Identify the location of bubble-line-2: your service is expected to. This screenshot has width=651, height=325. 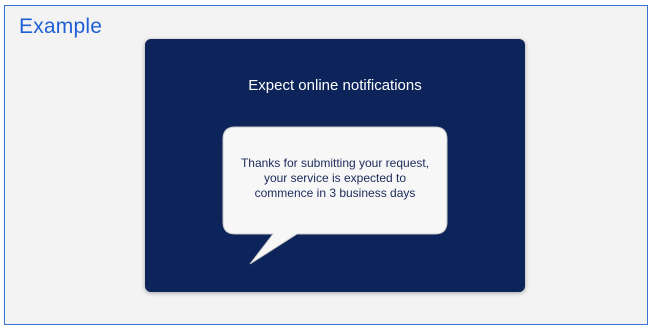
(335, 177).